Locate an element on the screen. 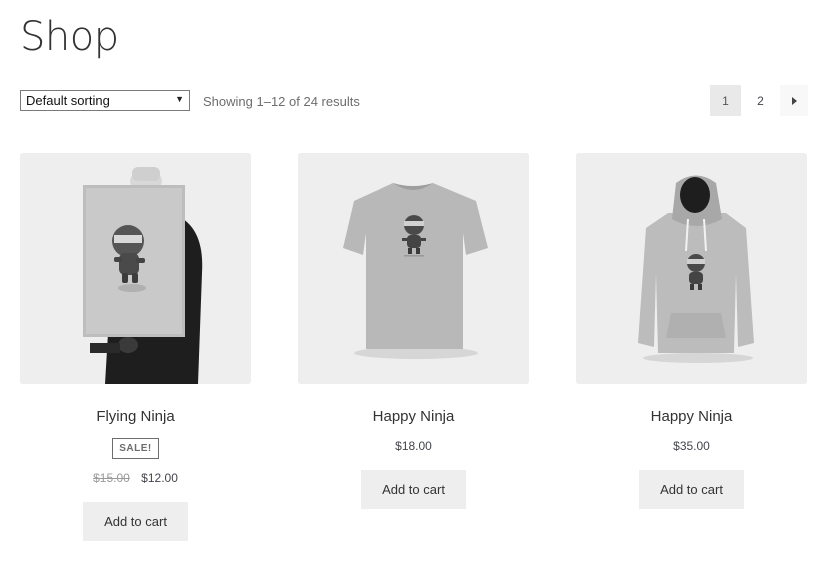 The image size is (831, 583). next-page-button is located at coordinates (794, 100).